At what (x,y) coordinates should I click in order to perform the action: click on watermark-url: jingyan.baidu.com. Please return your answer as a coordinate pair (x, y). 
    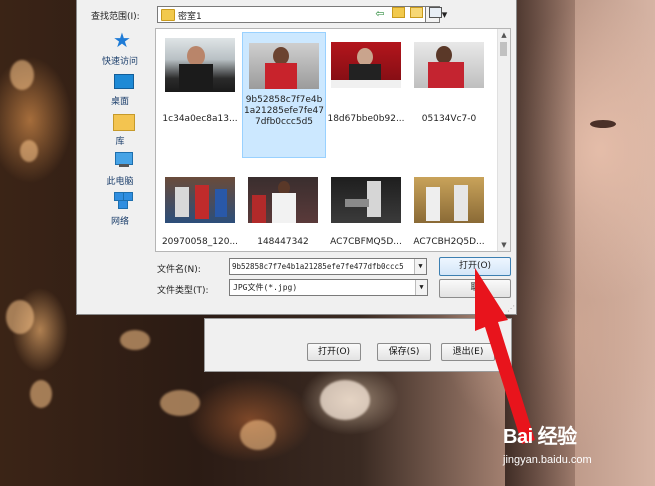
    Looking at the image, I should click on (547, 460).